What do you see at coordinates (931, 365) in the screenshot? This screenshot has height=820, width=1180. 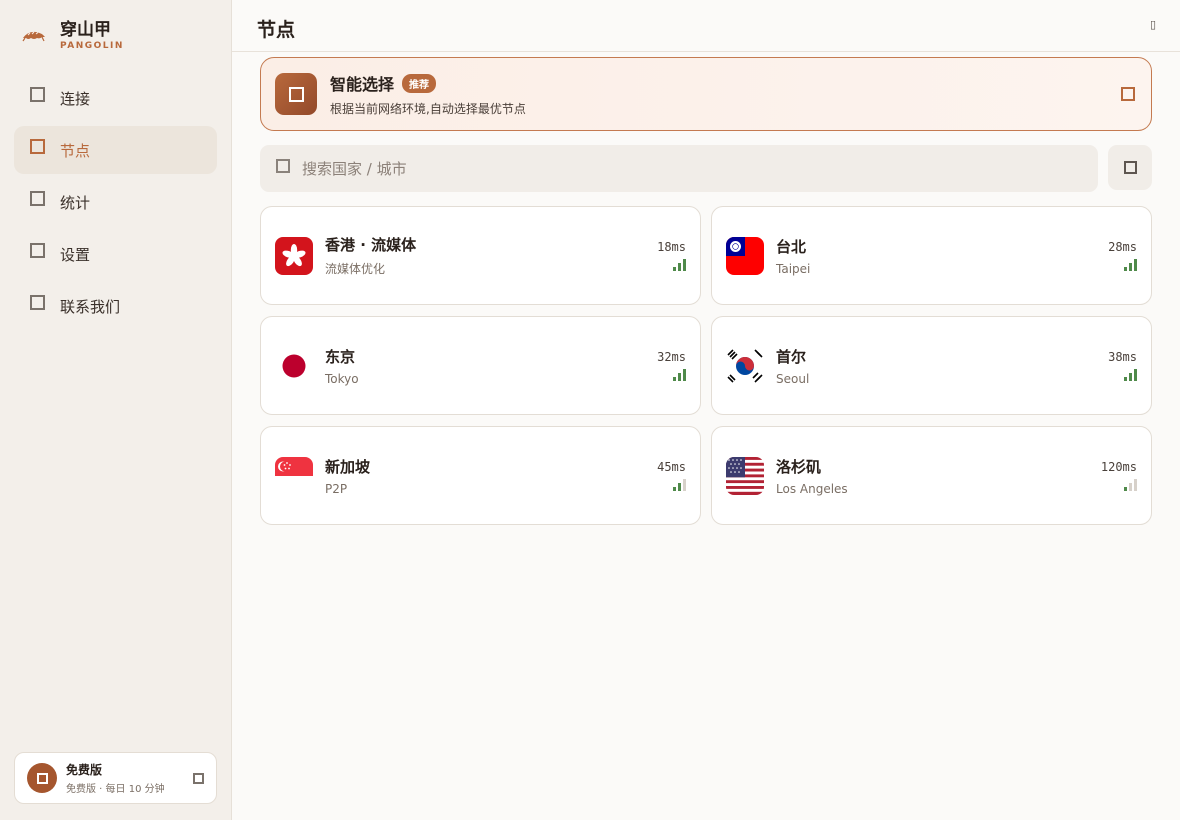 I see `node-card-seoul: 首尔 Seoul 38ms` at bounding box center [931, 365].